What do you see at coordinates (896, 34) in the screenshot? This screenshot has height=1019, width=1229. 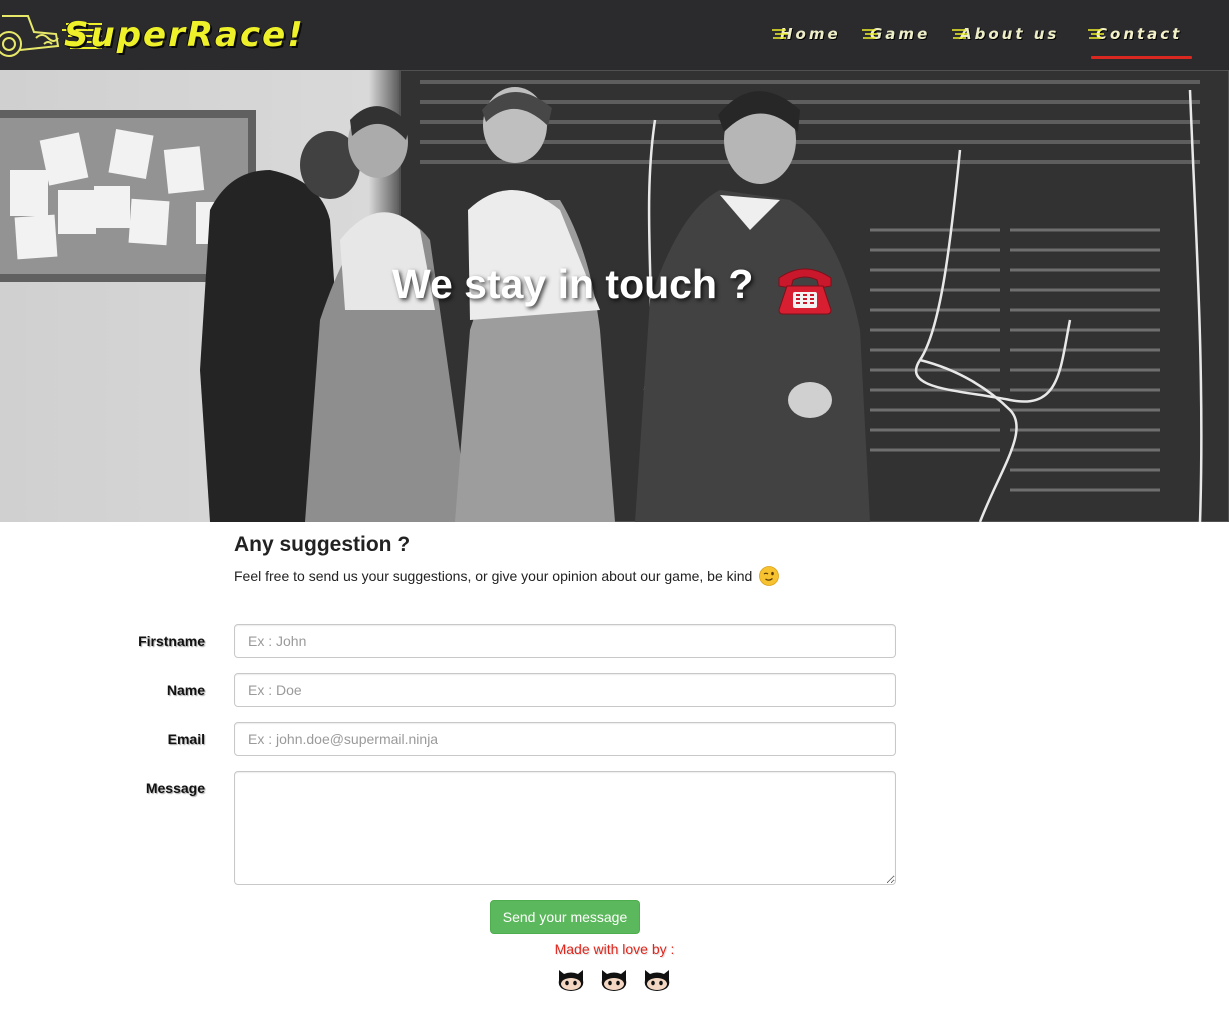 I see `nav-game: Game` at bounding box center [896, 34].